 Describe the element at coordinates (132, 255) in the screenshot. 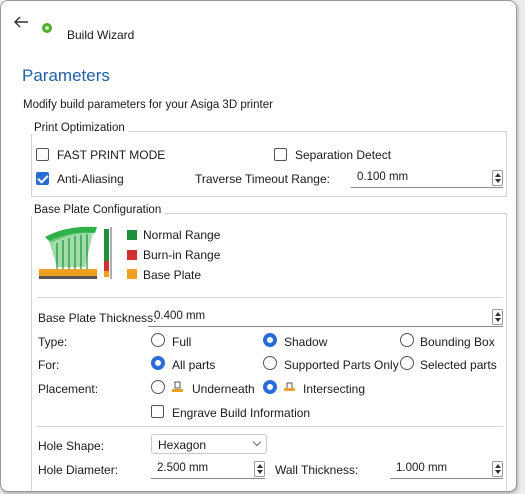

I see `legend-swatch-burn-in` at that location.